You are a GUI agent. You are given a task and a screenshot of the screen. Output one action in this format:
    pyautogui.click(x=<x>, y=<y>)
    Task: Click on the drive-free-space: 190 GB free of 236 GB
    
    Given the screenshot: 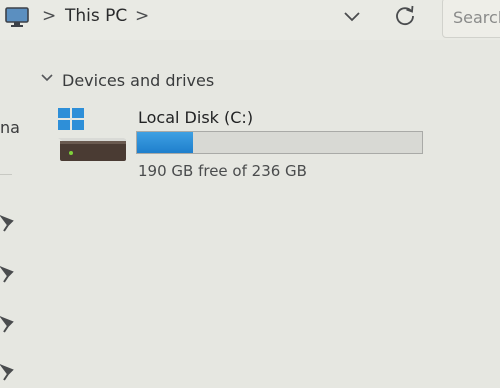 What is the action you would take?
    pyautogui.click(x=222, y=171)
    